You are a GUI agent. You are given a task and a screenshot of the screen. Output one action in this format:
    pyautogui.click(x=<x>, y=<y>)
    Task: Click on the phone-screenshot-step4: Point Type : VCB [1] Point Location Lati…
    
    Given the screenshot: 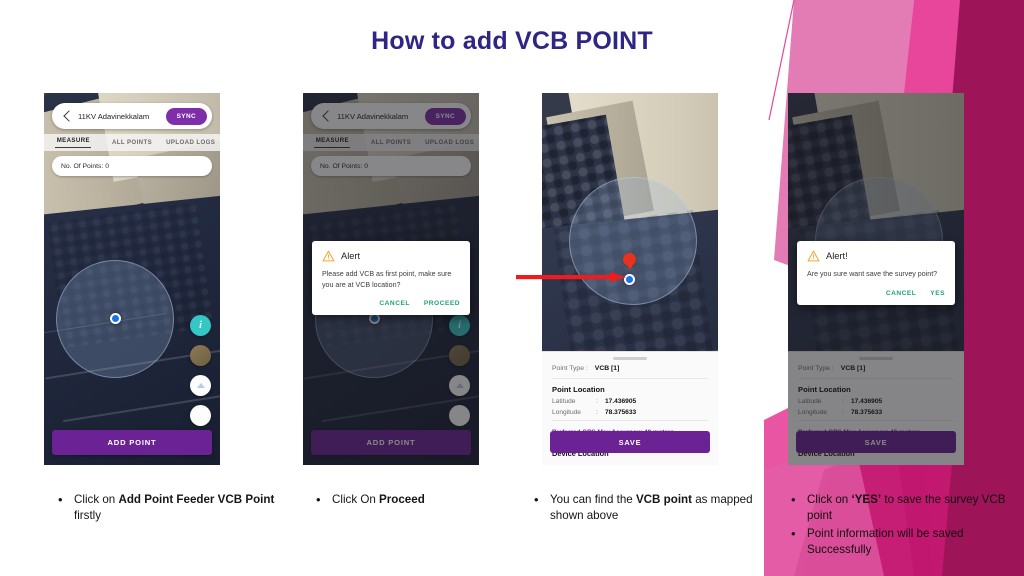 What is the action you would take?
    pyautogui.click(x=876, y=279)
    